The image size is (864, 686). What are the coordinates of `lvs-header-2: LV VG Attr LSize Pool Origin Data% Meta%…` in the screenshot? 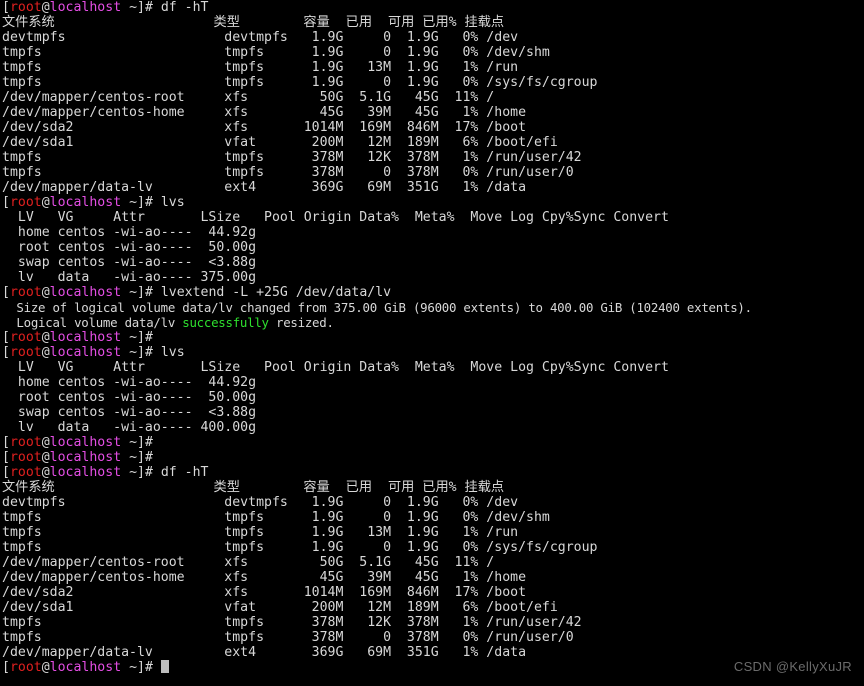 It's located at (335, 367).